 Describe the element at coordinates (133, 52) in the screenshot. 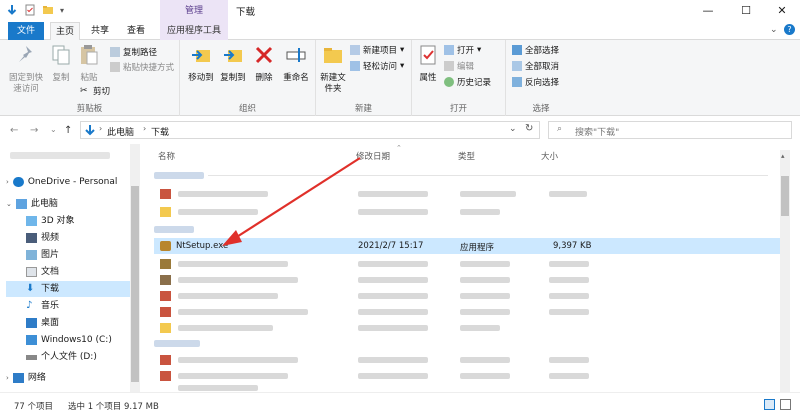

I see `copy-path-button: 复制路径` at that location.